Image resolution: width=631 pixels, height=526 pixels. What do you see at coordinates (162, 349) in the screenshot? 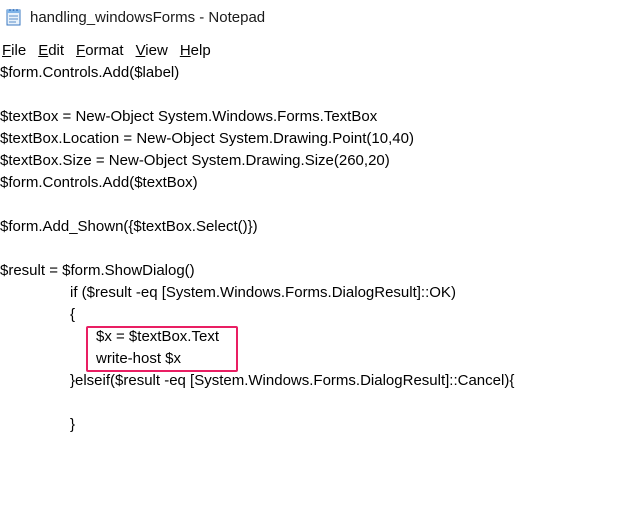
I see `highlight-annotation-box` at bounding box center [162, 349].